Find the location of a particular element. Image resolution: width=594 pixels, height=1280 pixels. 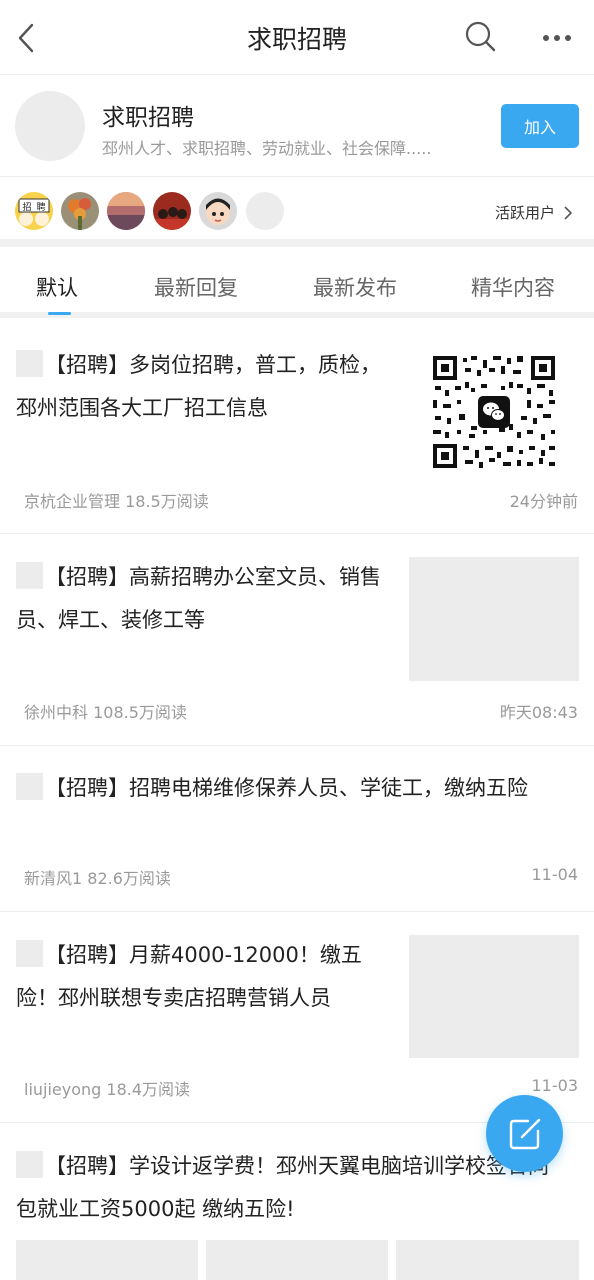

recruit-badge-left: 招 is located at coordinates (26, 207).